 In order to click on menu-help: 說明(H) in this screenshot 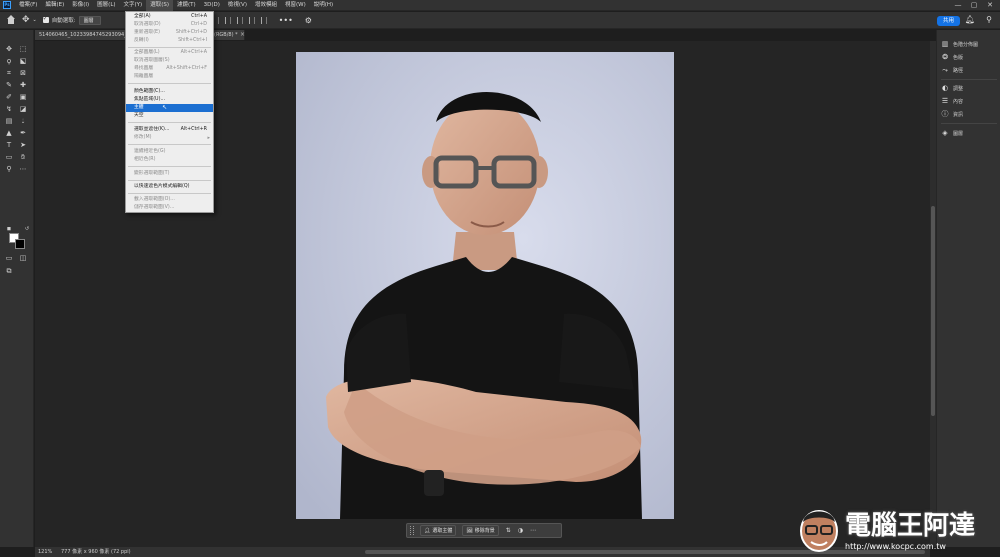, I will do `click(323, 5)`.